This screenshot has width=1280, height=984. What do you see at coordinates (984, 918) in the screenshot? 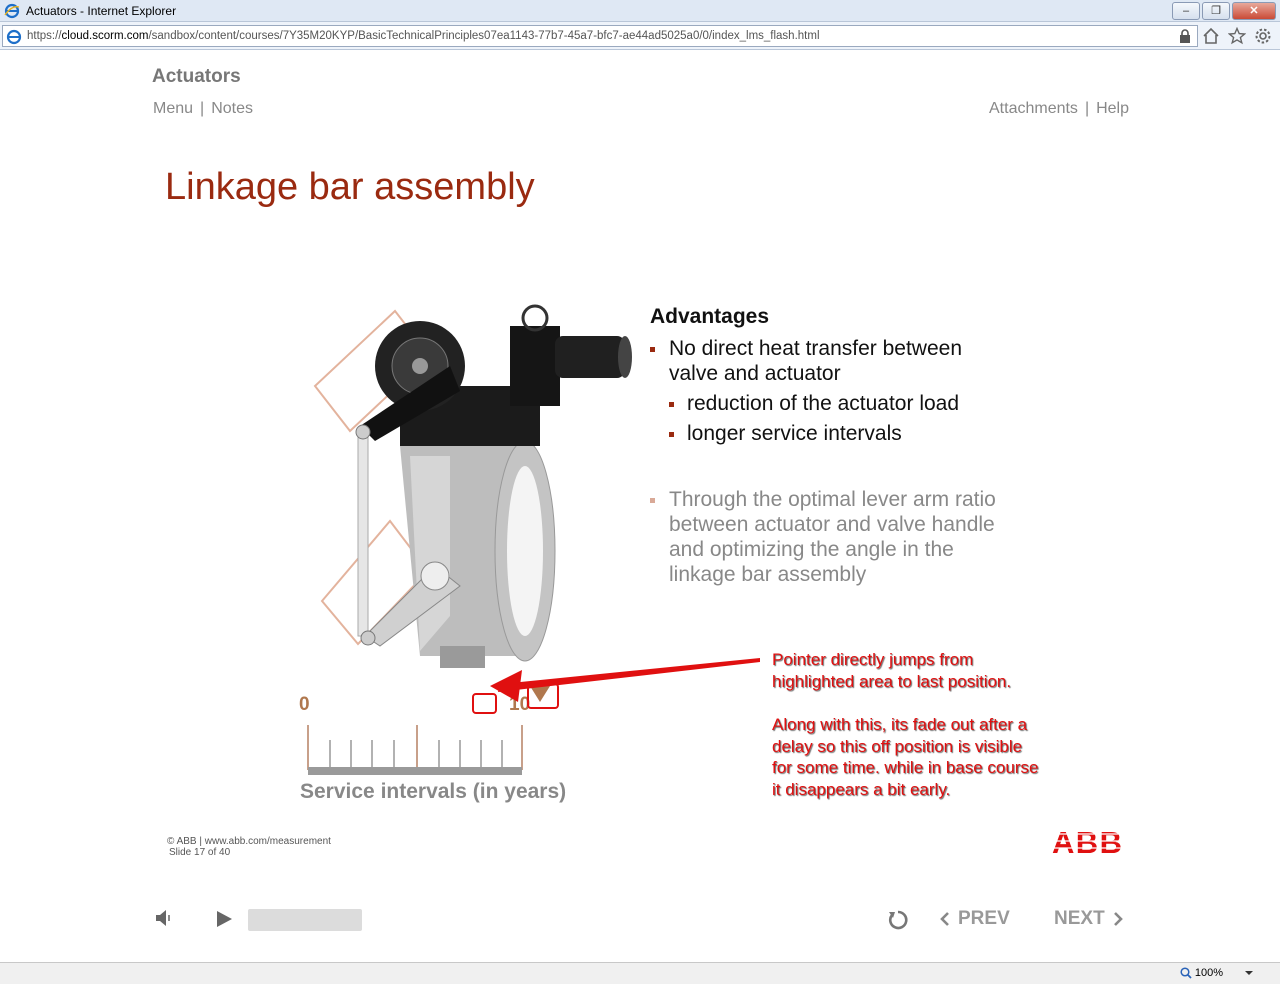
I see `prev-label: PREV` at bounding box center [984, 918].